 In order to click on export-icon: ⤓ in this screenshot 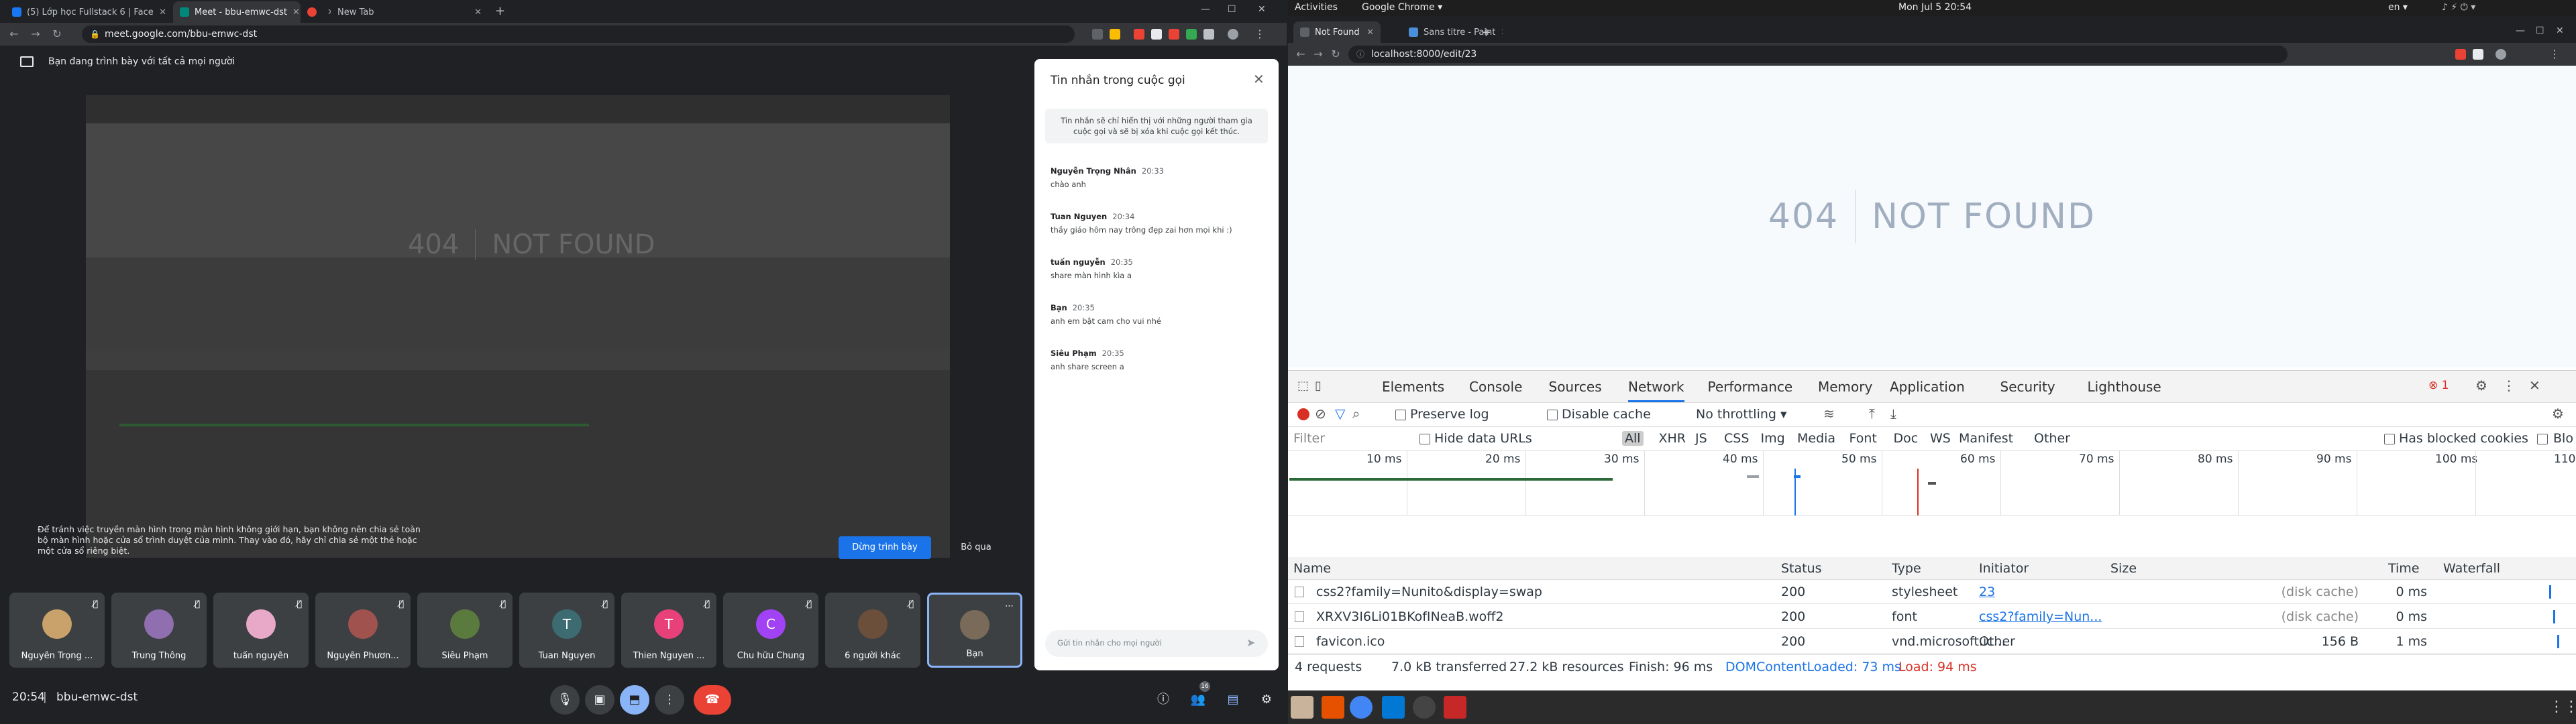, I will do `click(1893, 414)`.